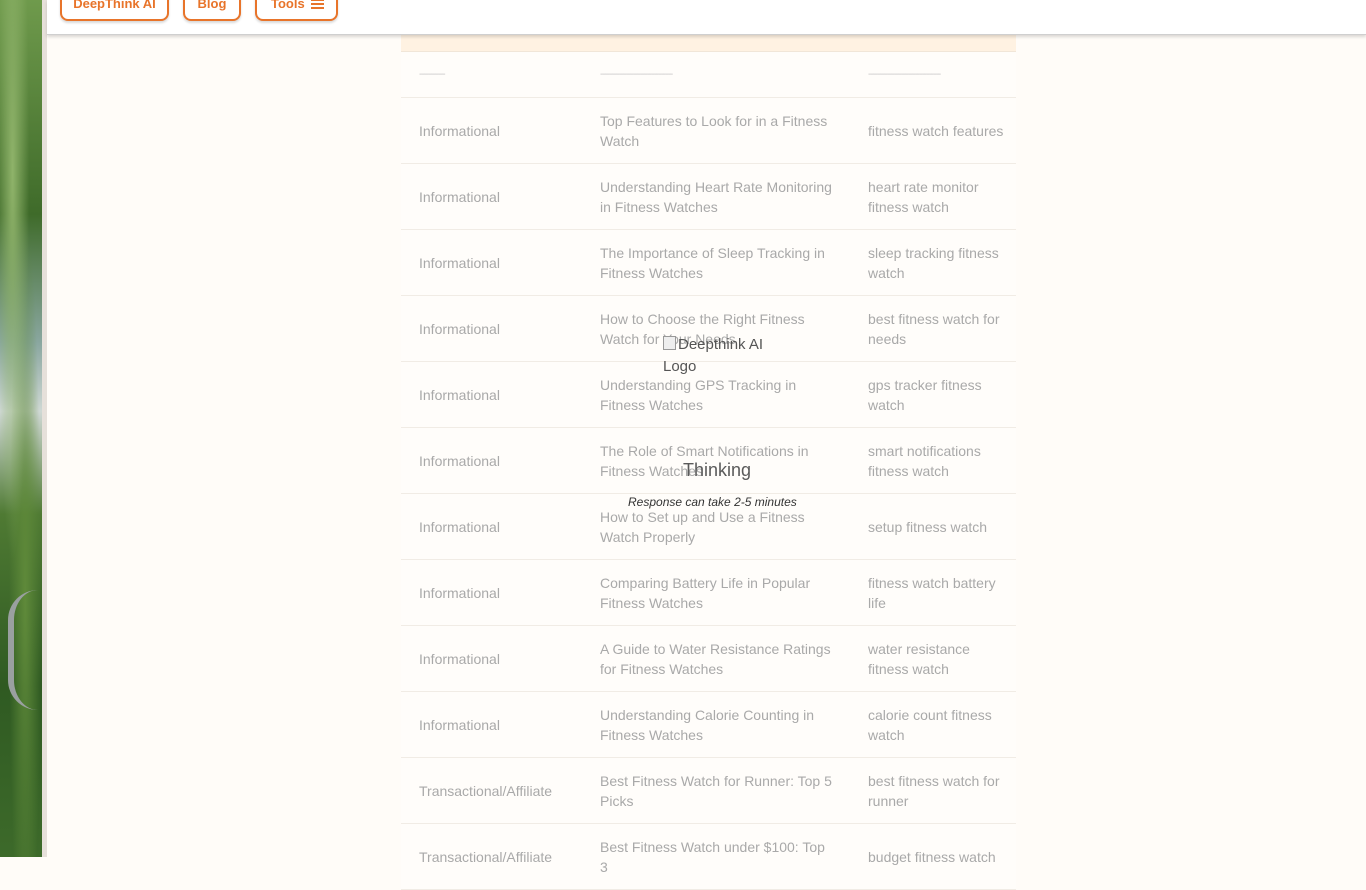  I want to click on table-cell-keyword: best fitness watch for needs, so click(934, 328).